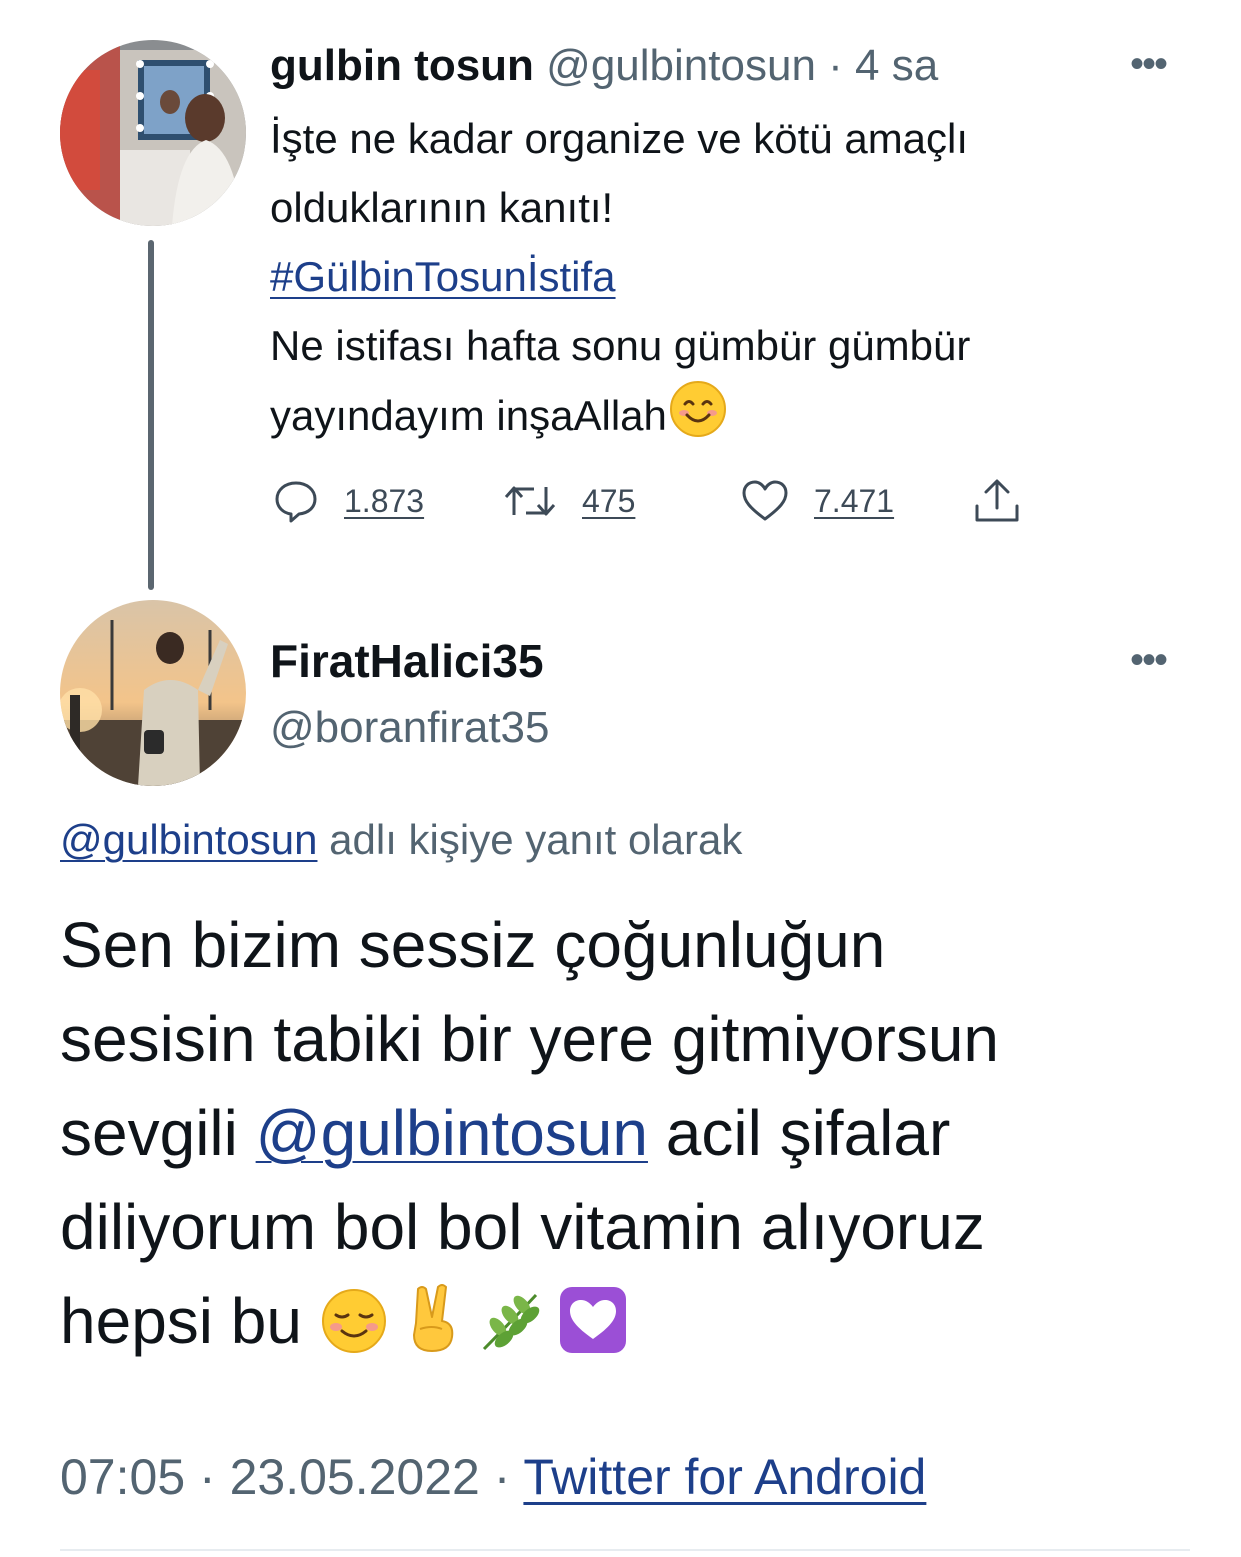 The height and width of the screenshot is (1557, 1241). What do you see at coordinates (432, 1331) in the screenshot?
I see `victory-hand-emoji-icon` at bounding box center [432, 1331].